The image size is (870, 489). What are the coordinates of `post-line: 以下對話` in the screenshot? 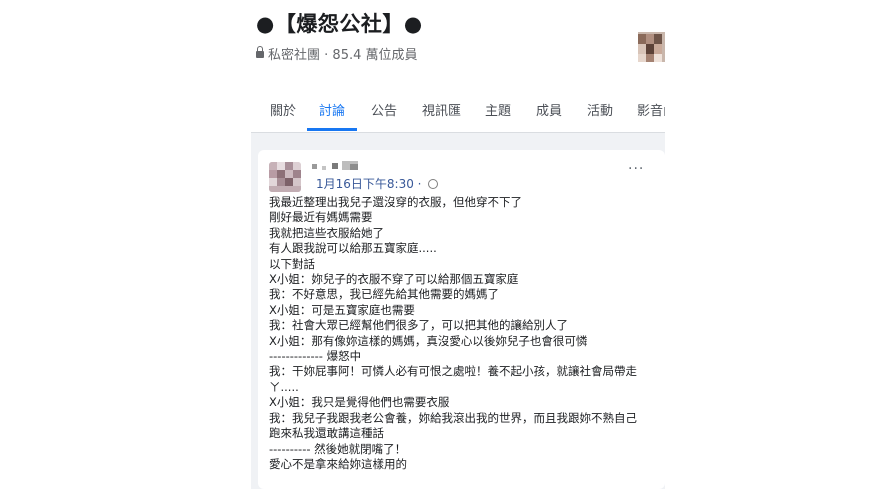 It's located at (292, 263).